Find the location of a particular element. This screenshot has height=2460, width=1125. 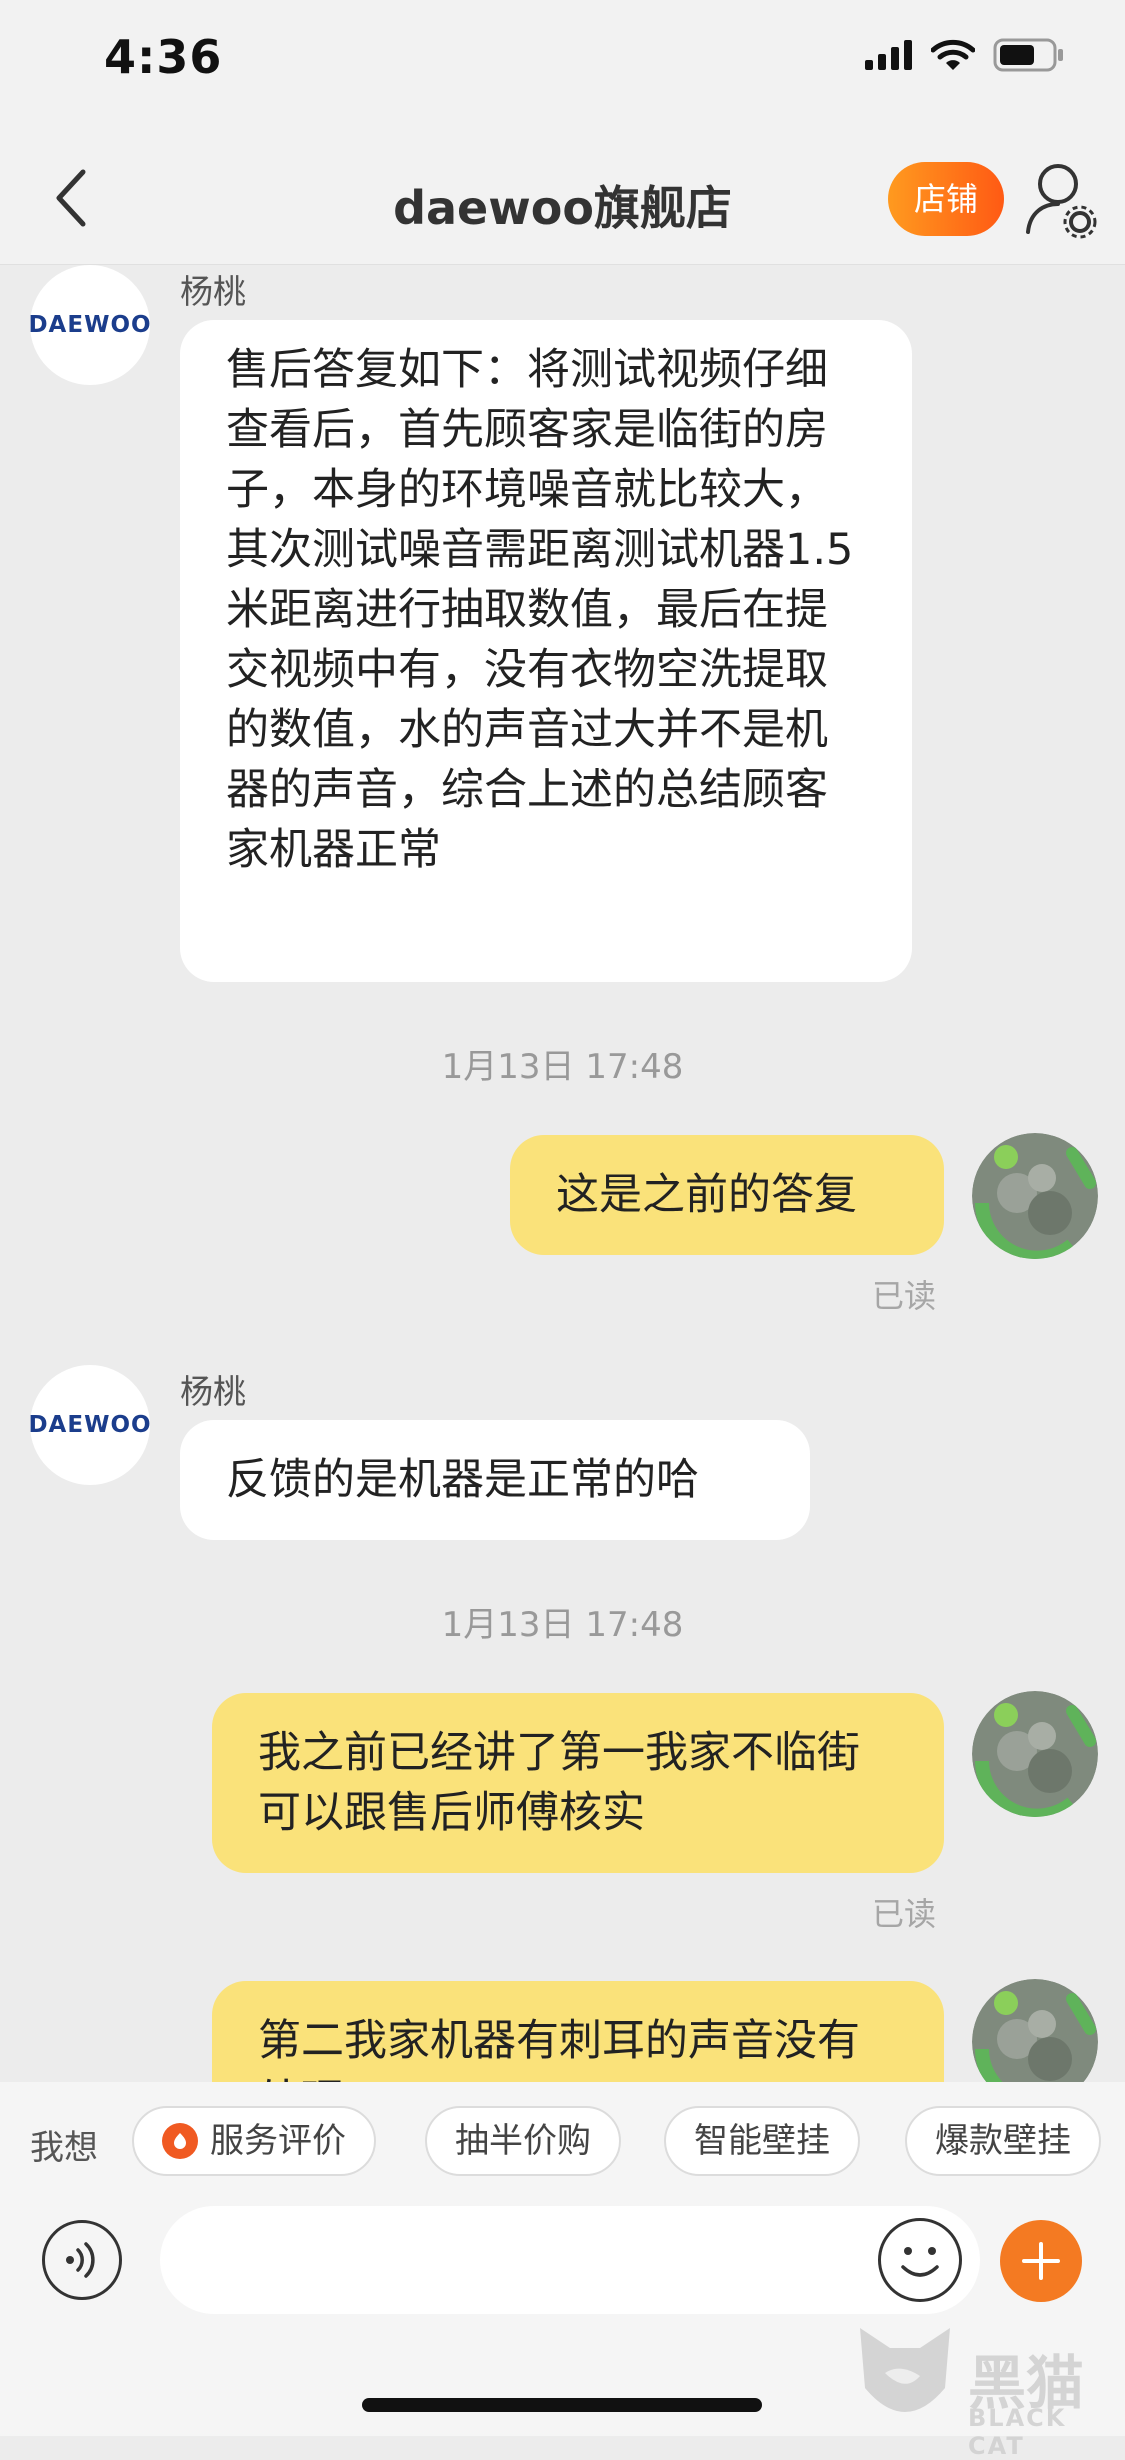

add-button is located at coordinates (1041, 2261).